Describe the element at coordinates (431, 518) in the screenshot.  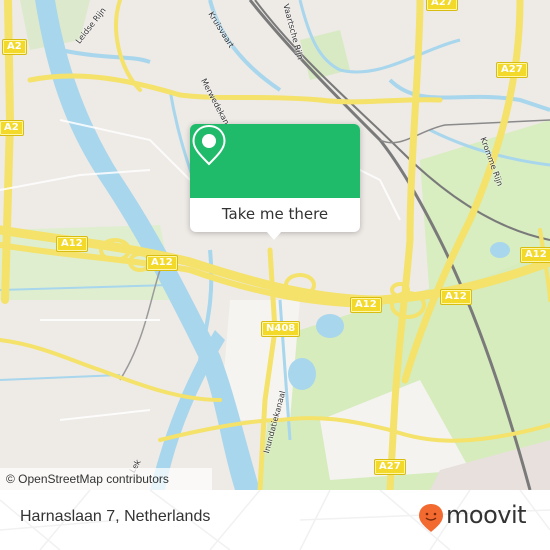
I see `moovit-smile-pin-icon` at that location.